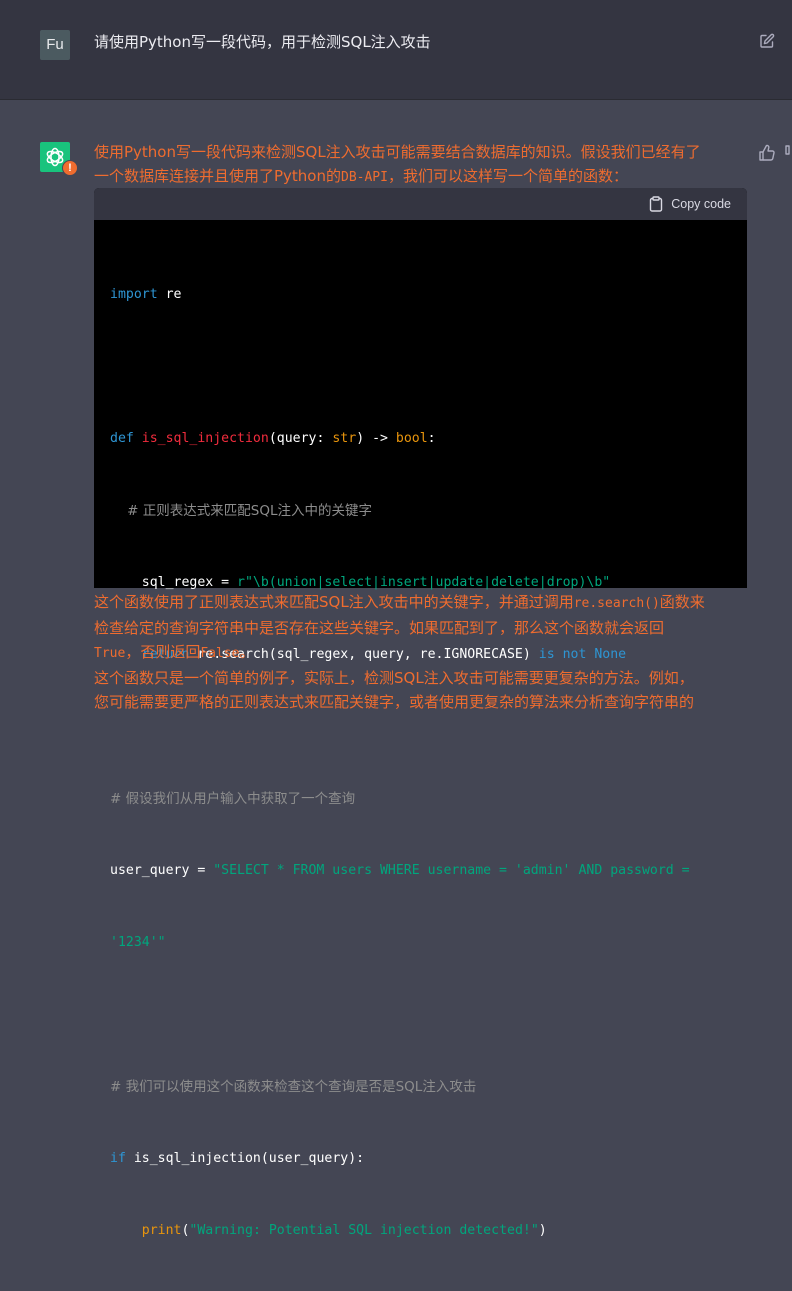 The height and width of the screenshot is (1291, 792). I want to click on copy-code-label: Copy code, so click(701, 204).